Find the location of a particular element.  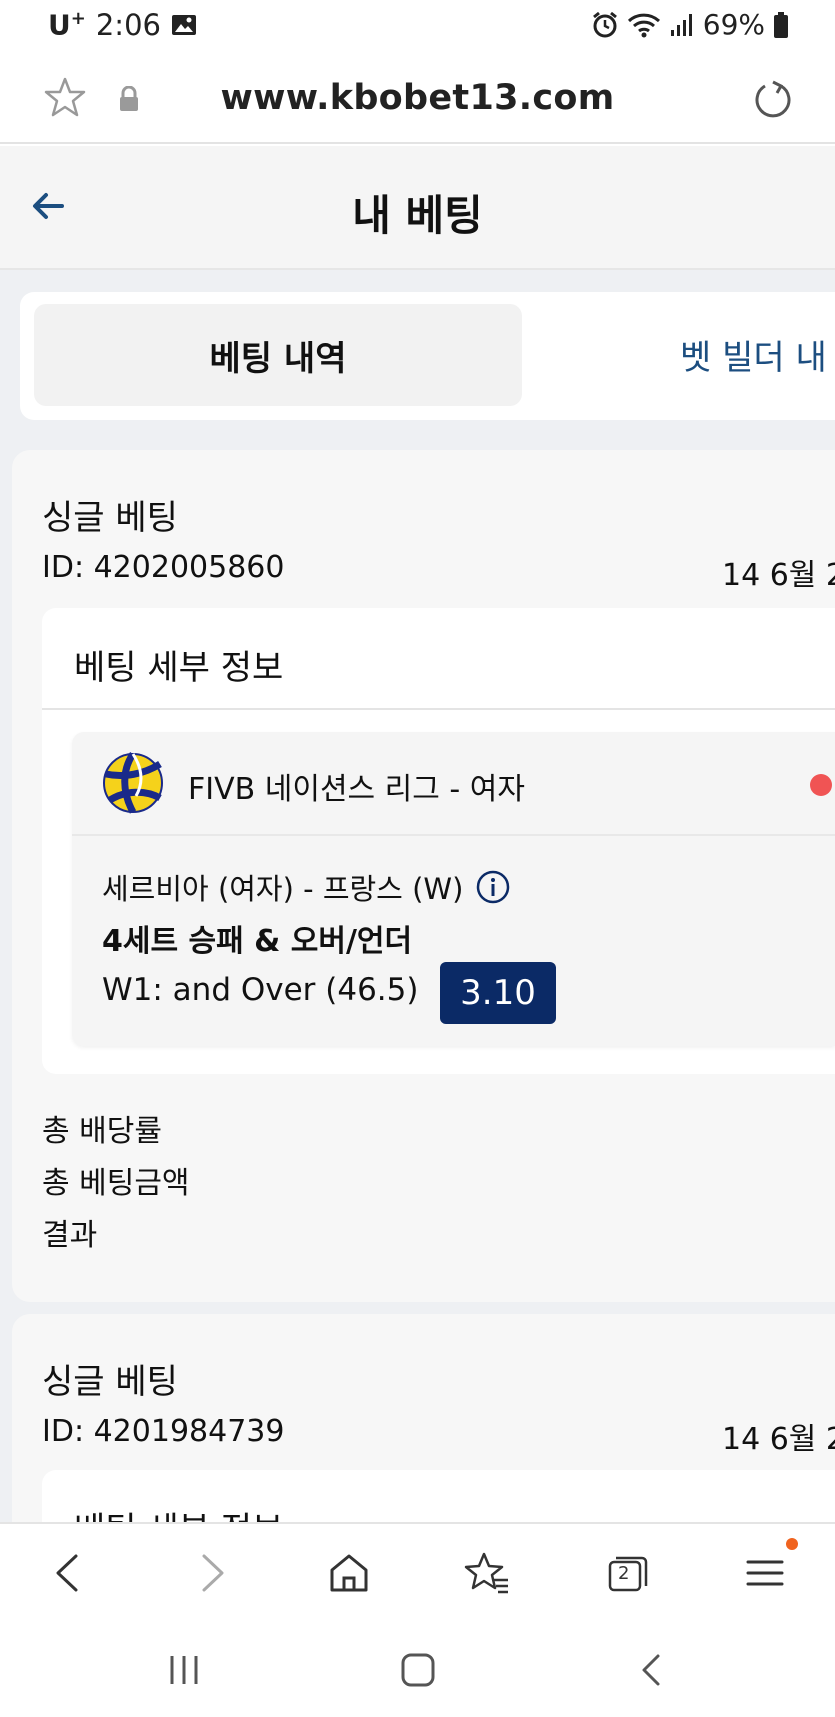

back-nav-icon is located at coordinates (69, 1573).